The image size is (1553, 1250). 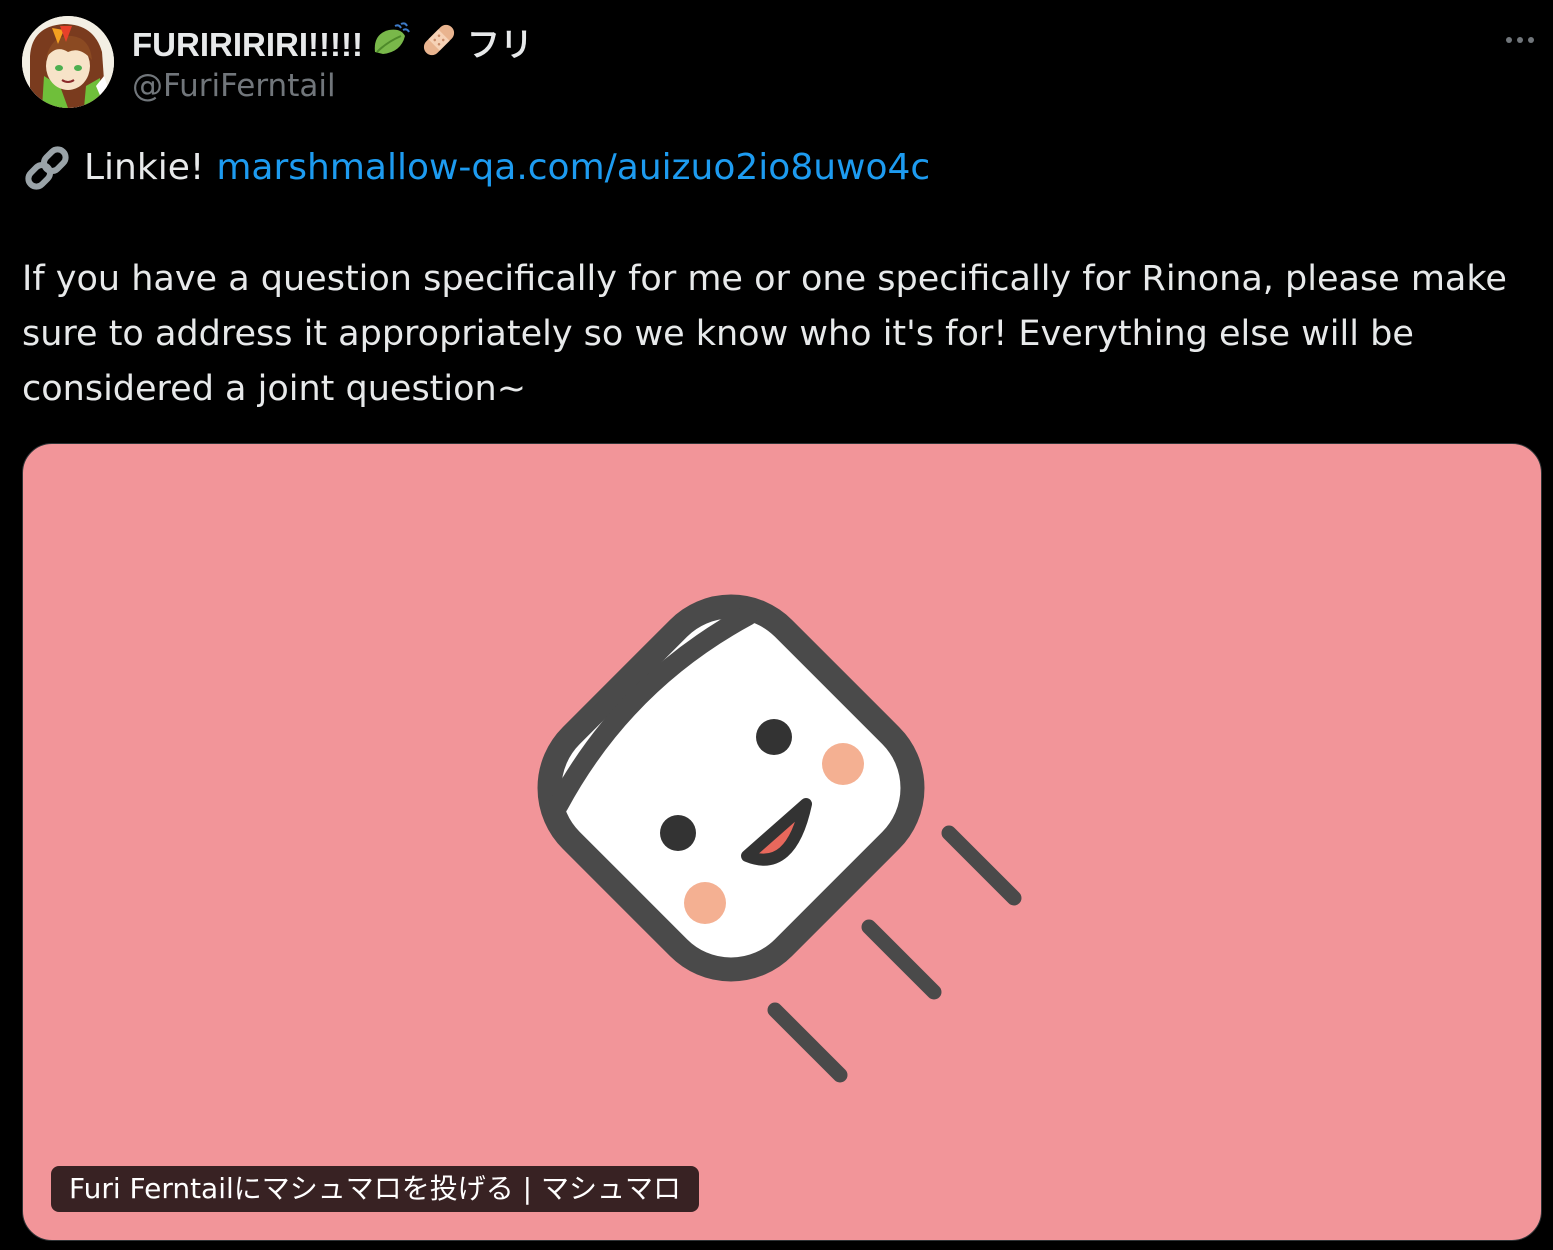 I want to click on avatar-image, so click(x=68, y=62).